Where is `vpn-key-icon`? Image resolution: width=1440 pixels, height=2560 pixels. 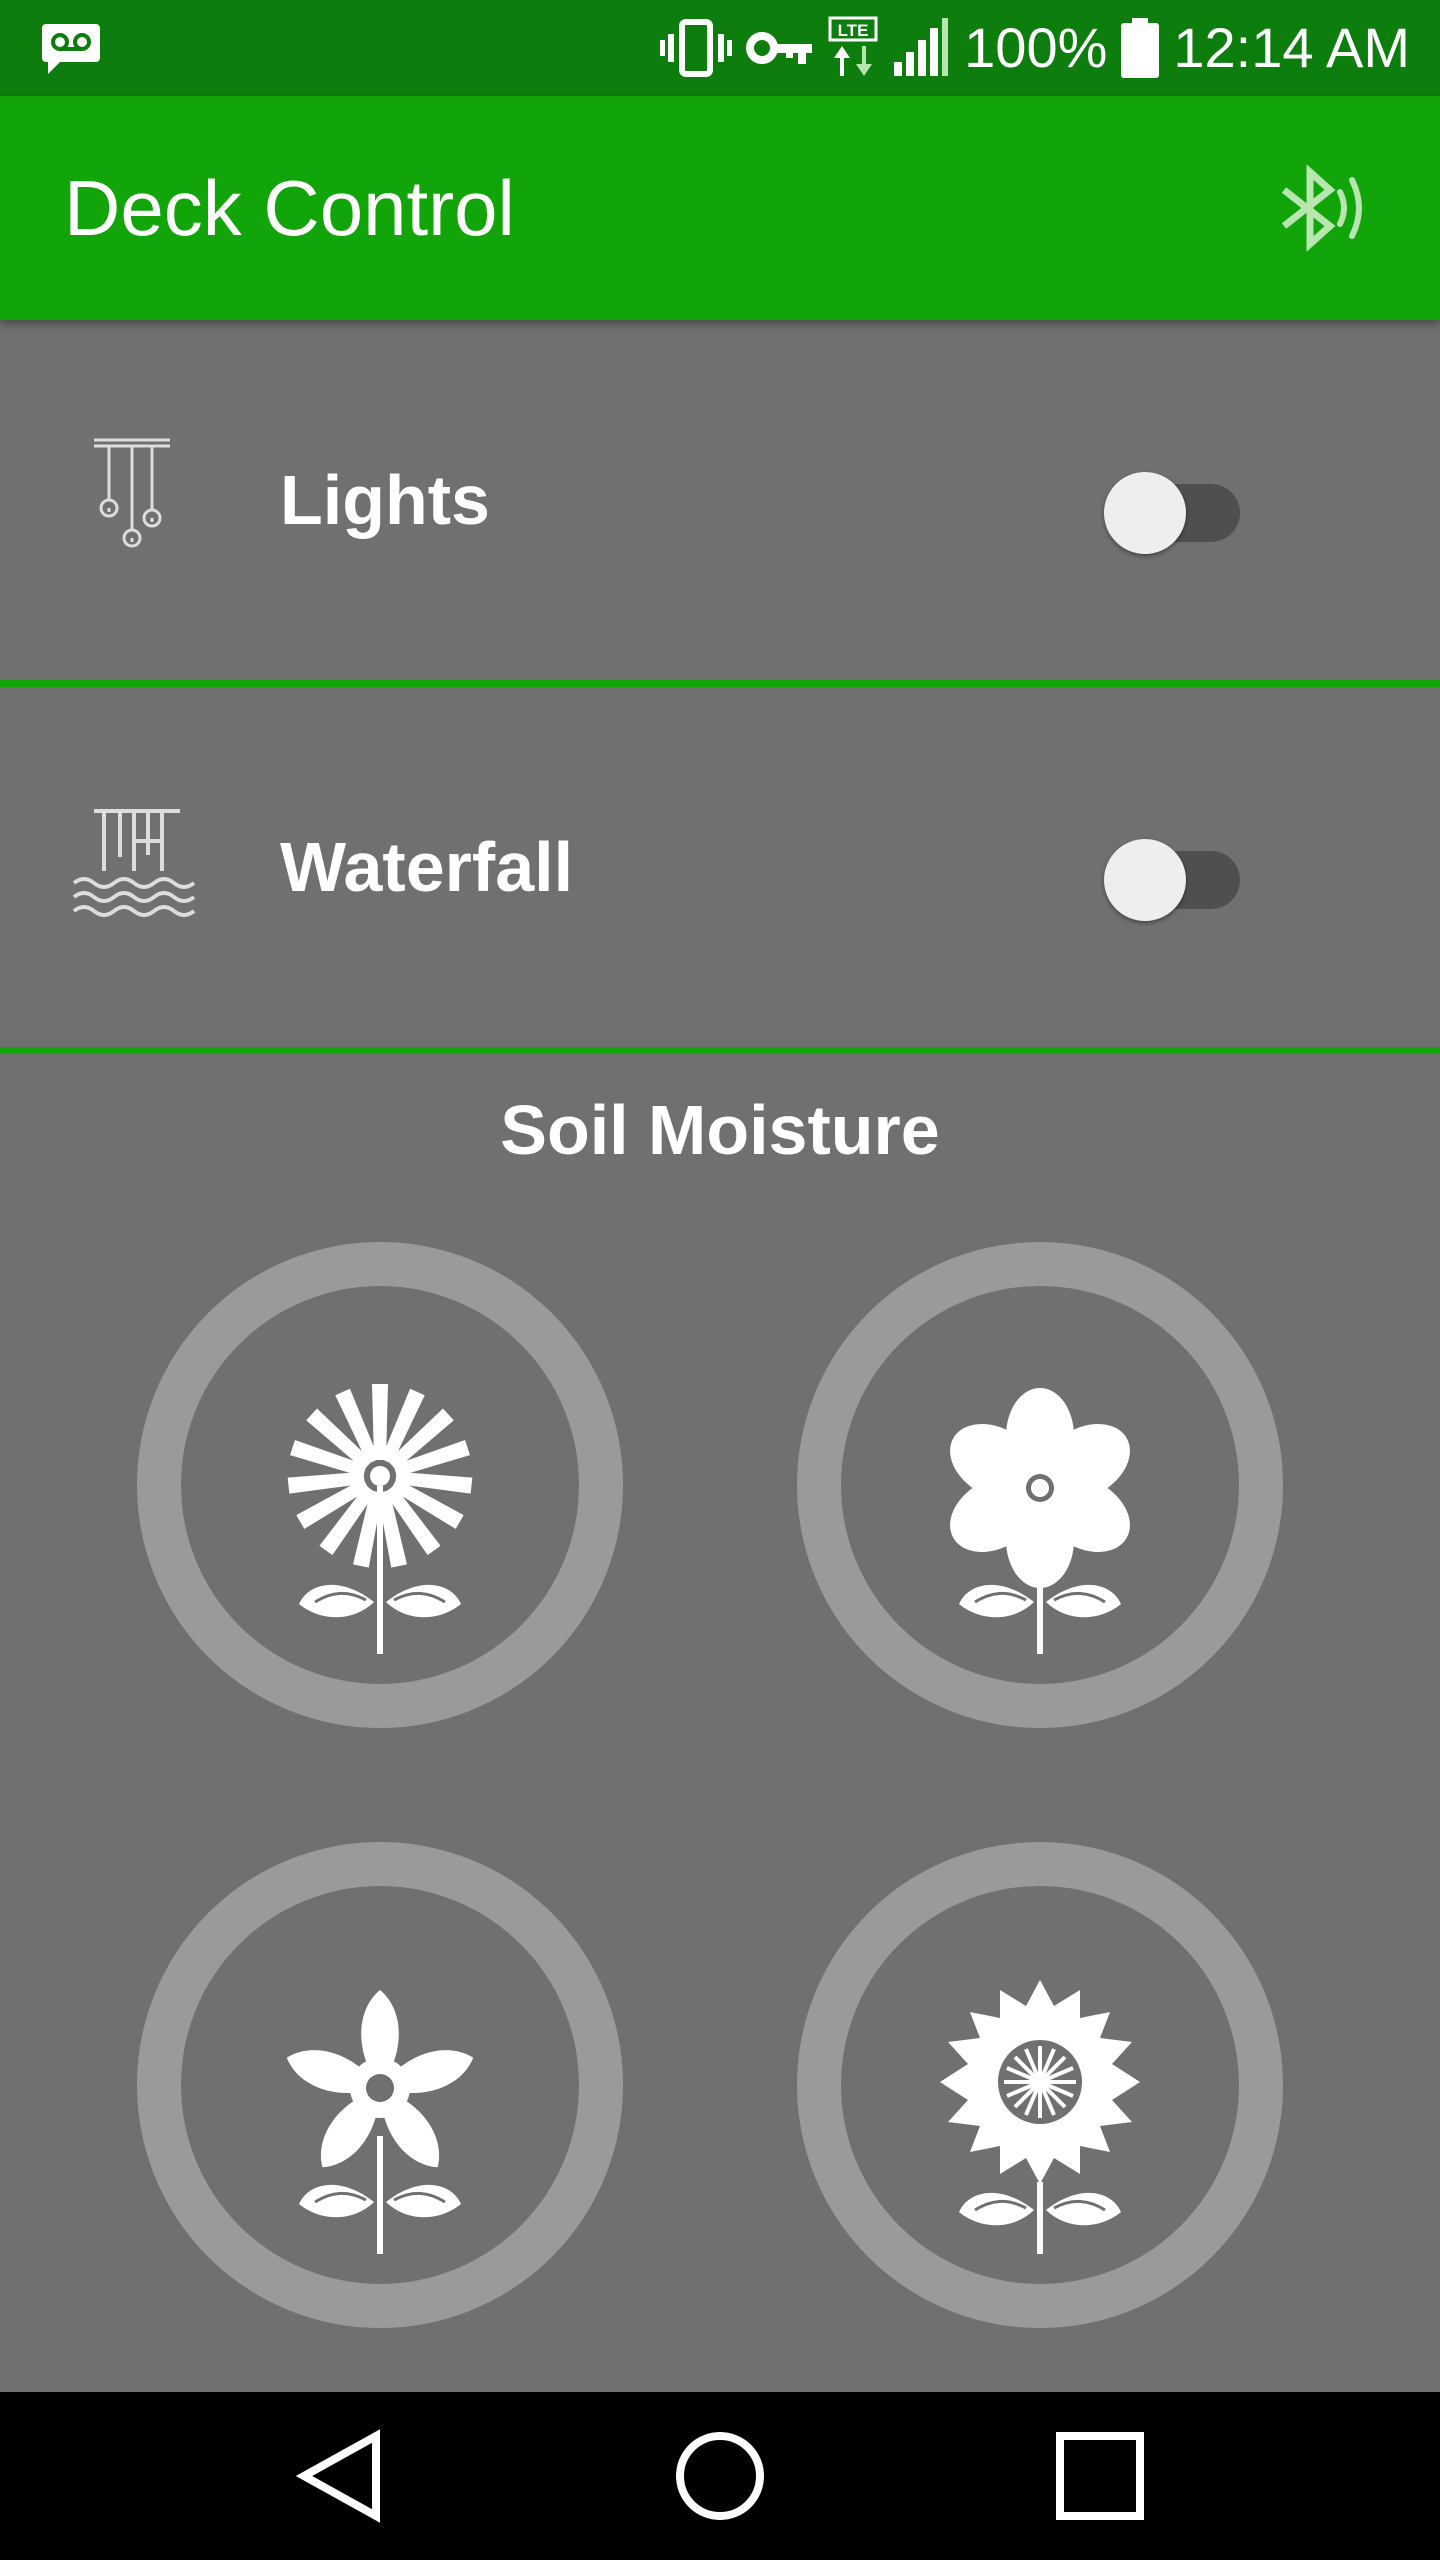
vpn-key-icon is located at coordinates (779, 48).